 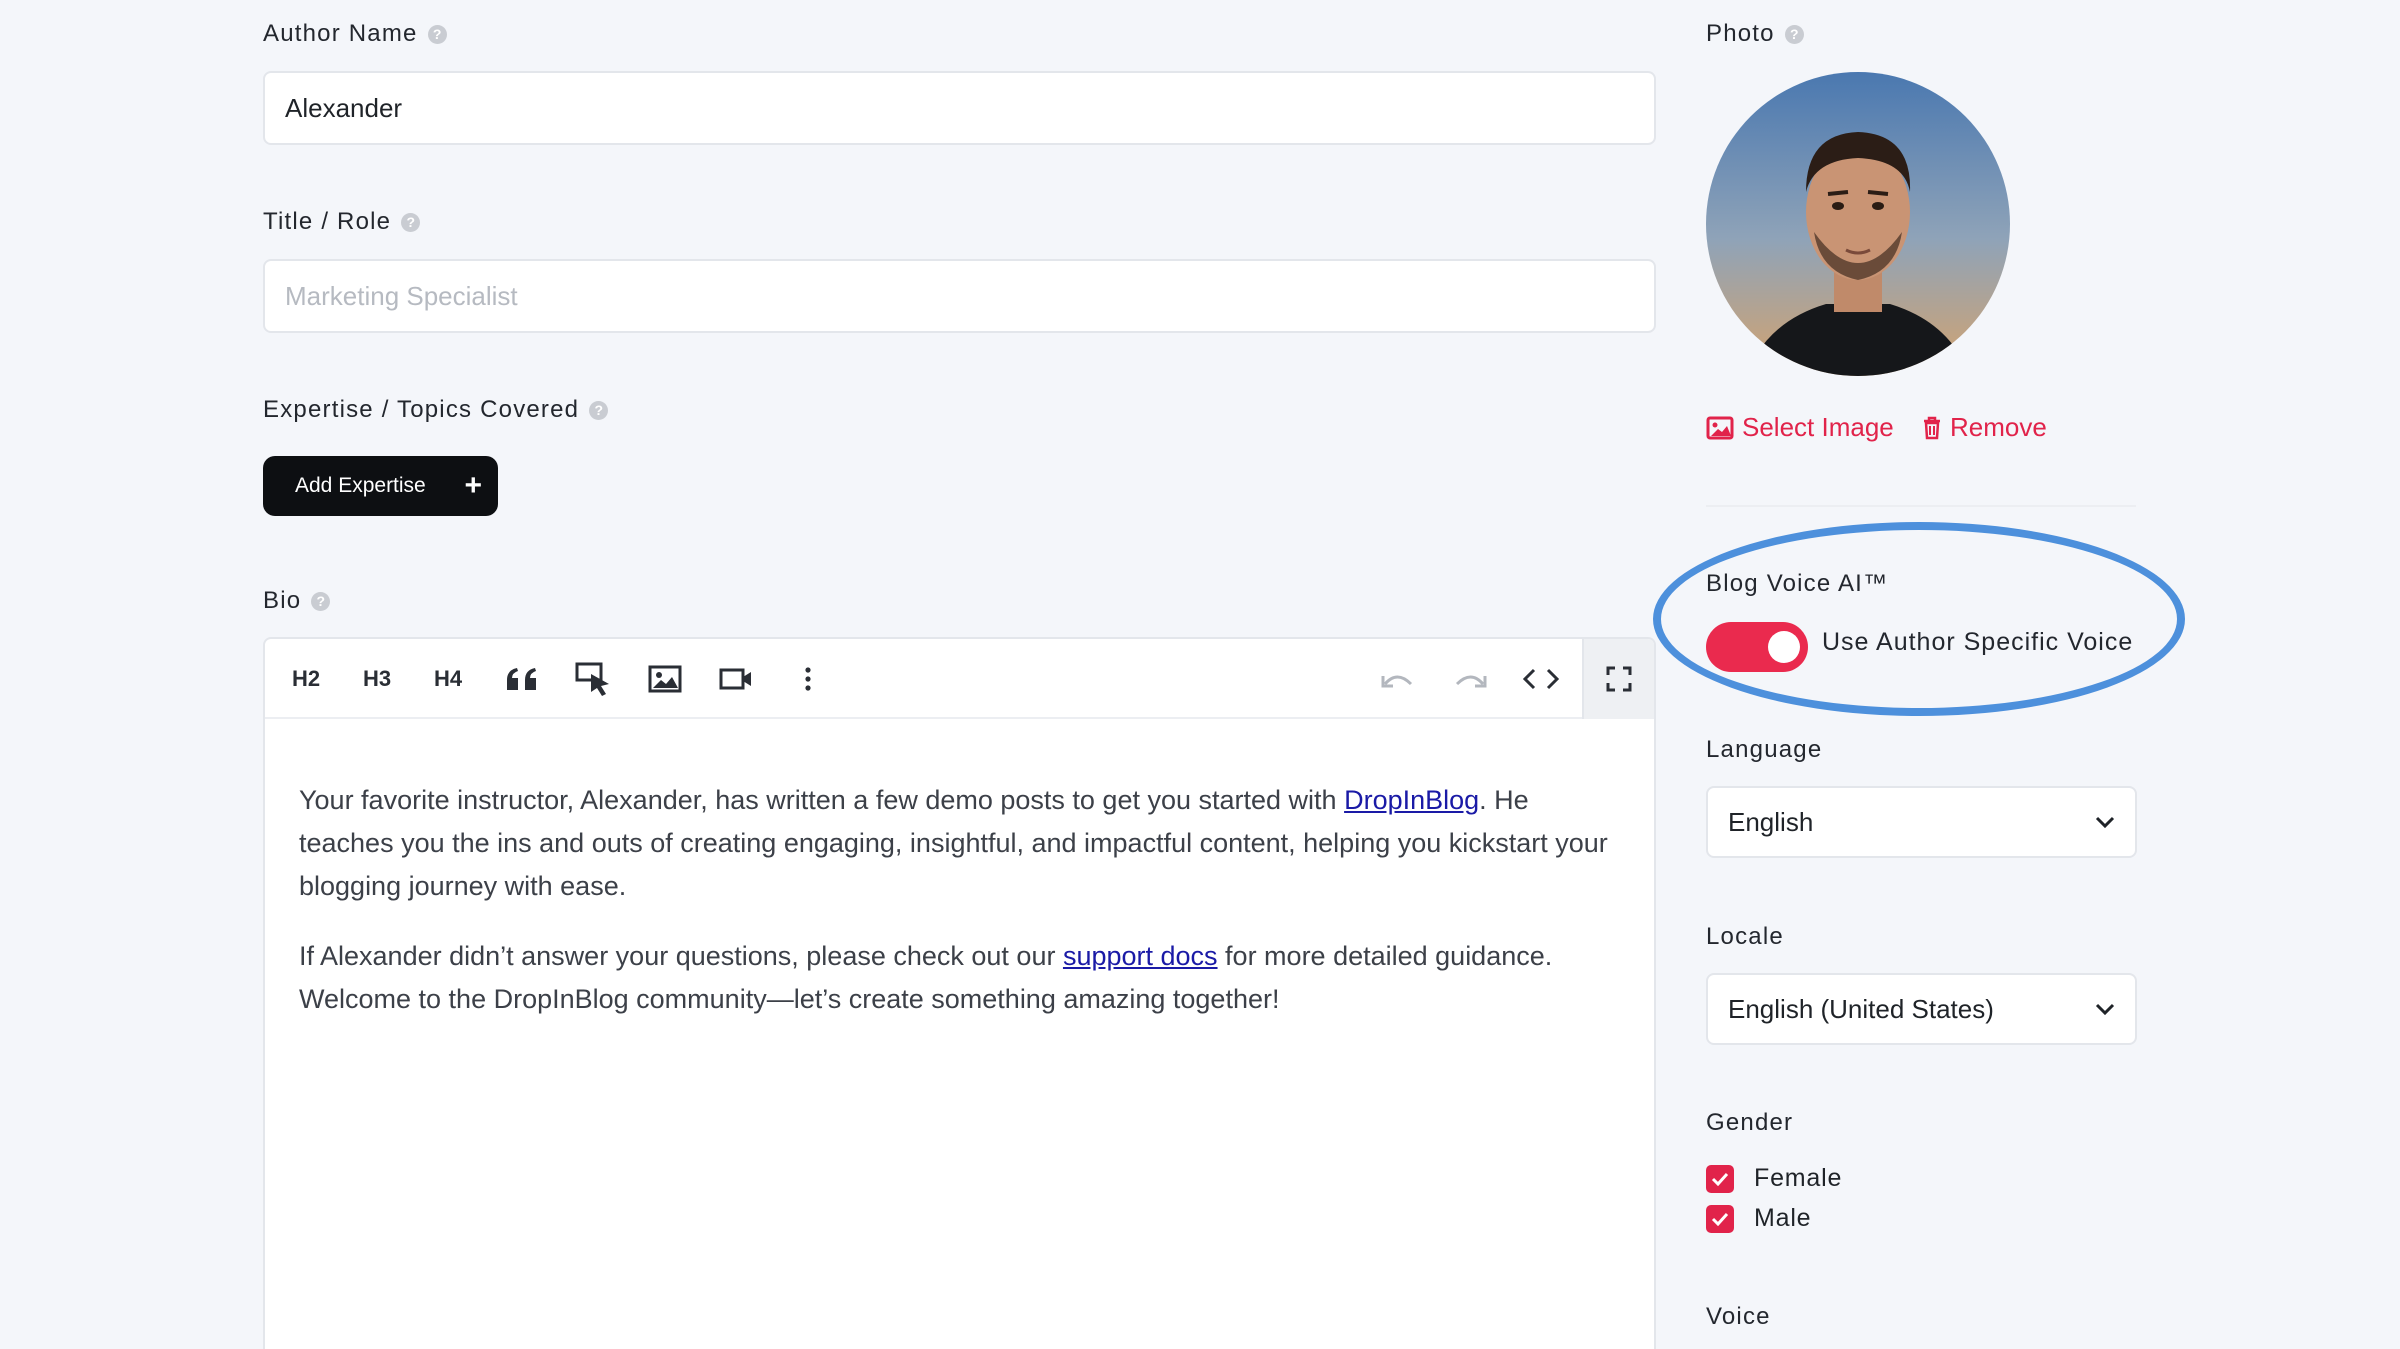 I want to click on undo-icon, so click(x=1397, y=681).